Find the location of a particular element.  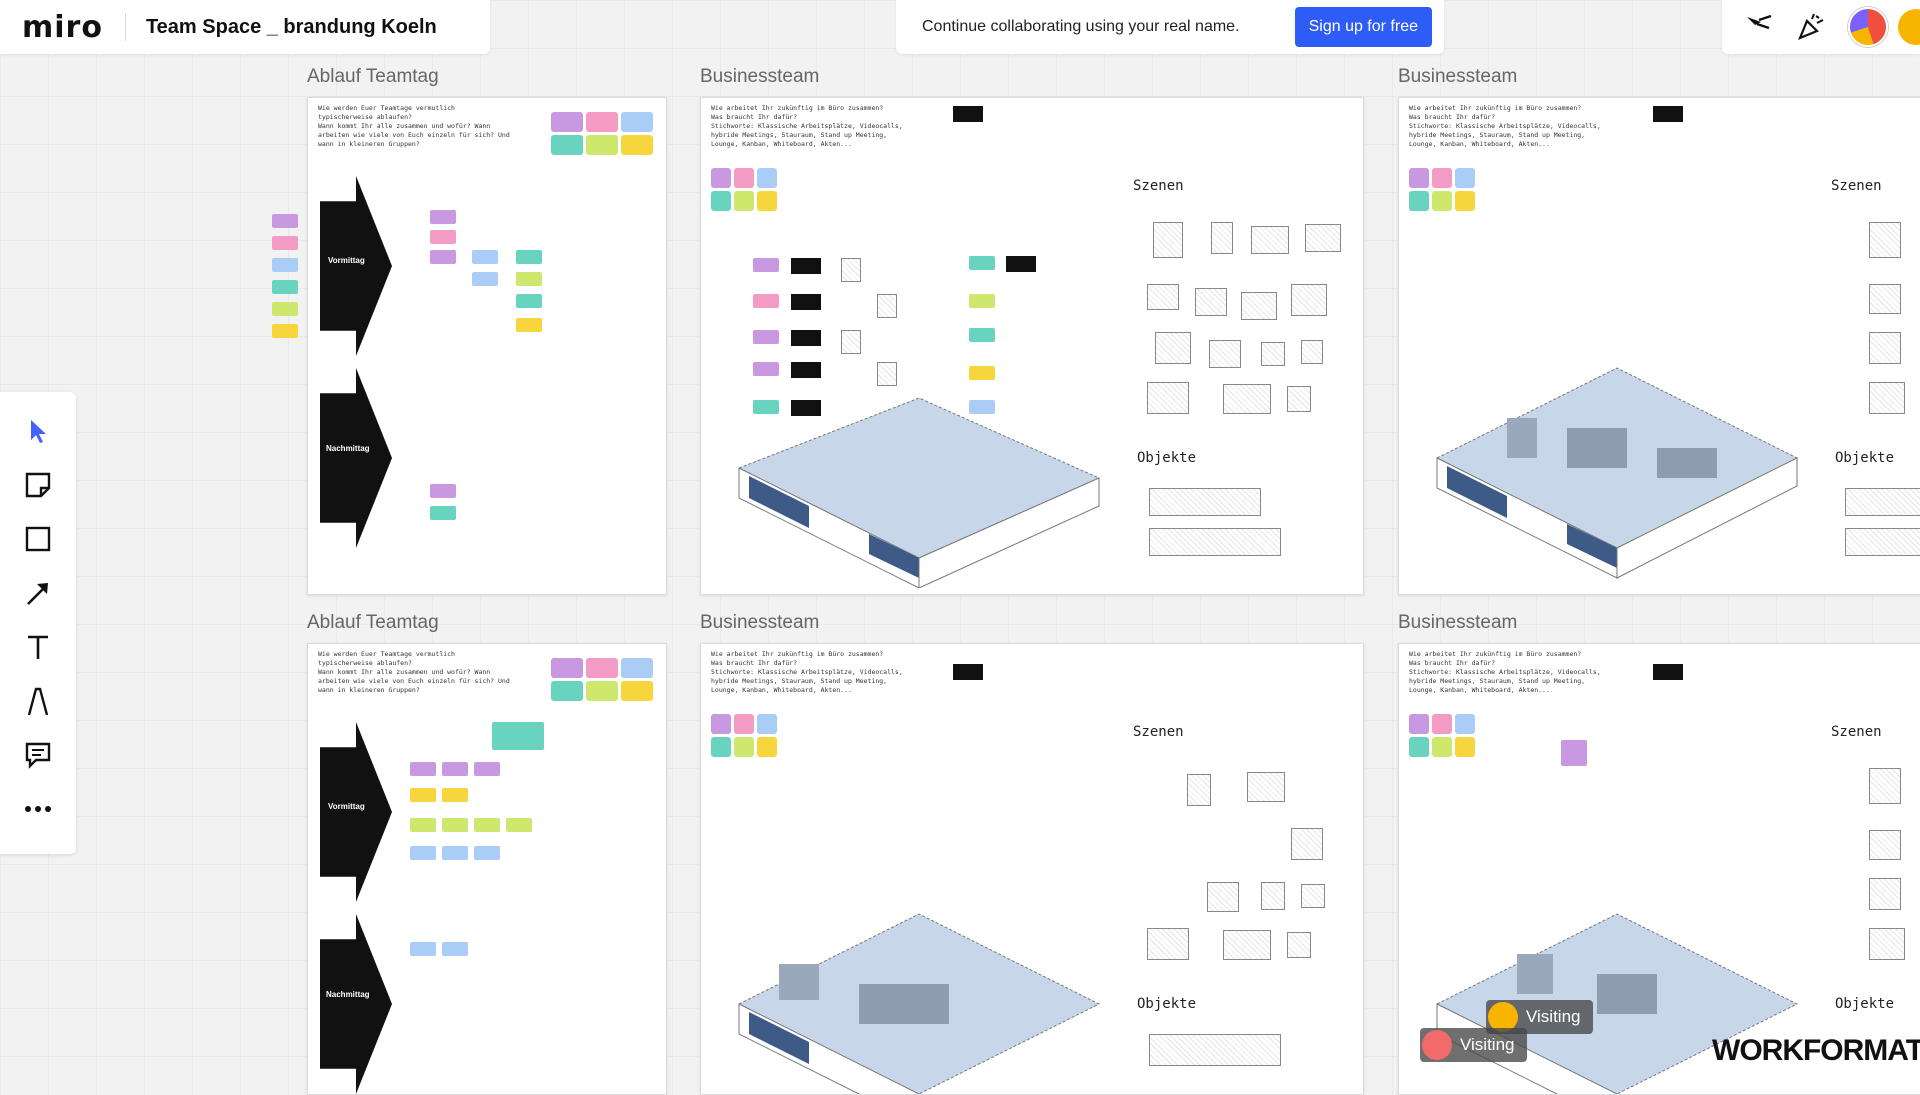

celebrate-icon is located at coordinates (1811, 27).